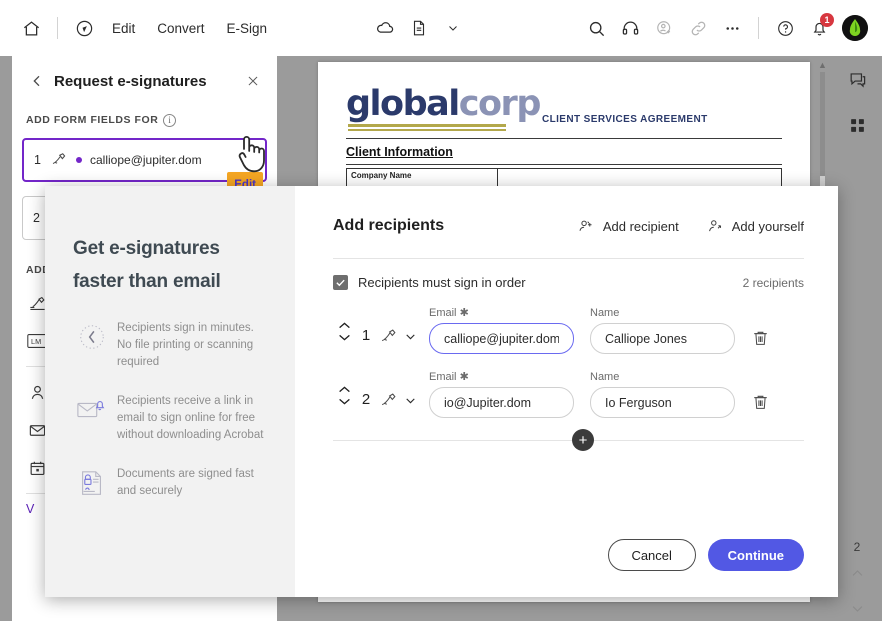  What do you see at coordinates (564, 110) in the screenshot?
I see `company-logo: globalcorp CLIENT SERVICES AGREEMENT` at bounding box center [564, 110].